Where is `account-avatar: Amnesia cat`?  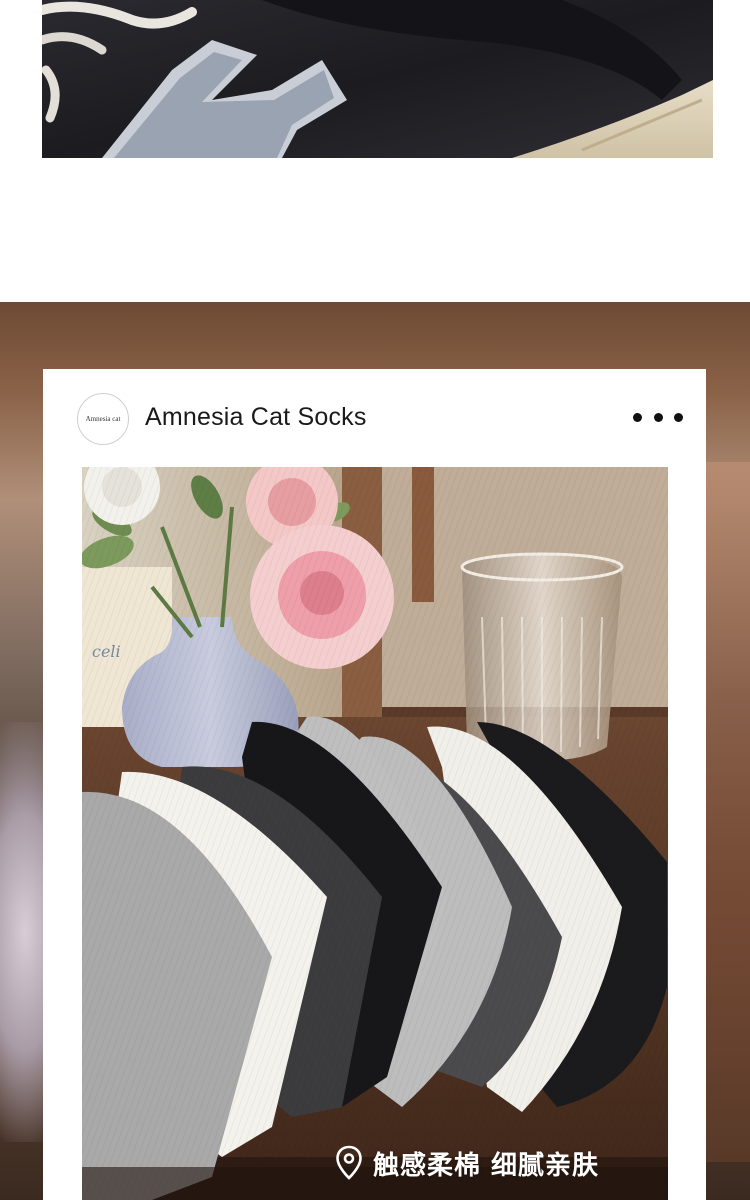
account-avatar: Amnesia cat is located at coordinates (103, 419).